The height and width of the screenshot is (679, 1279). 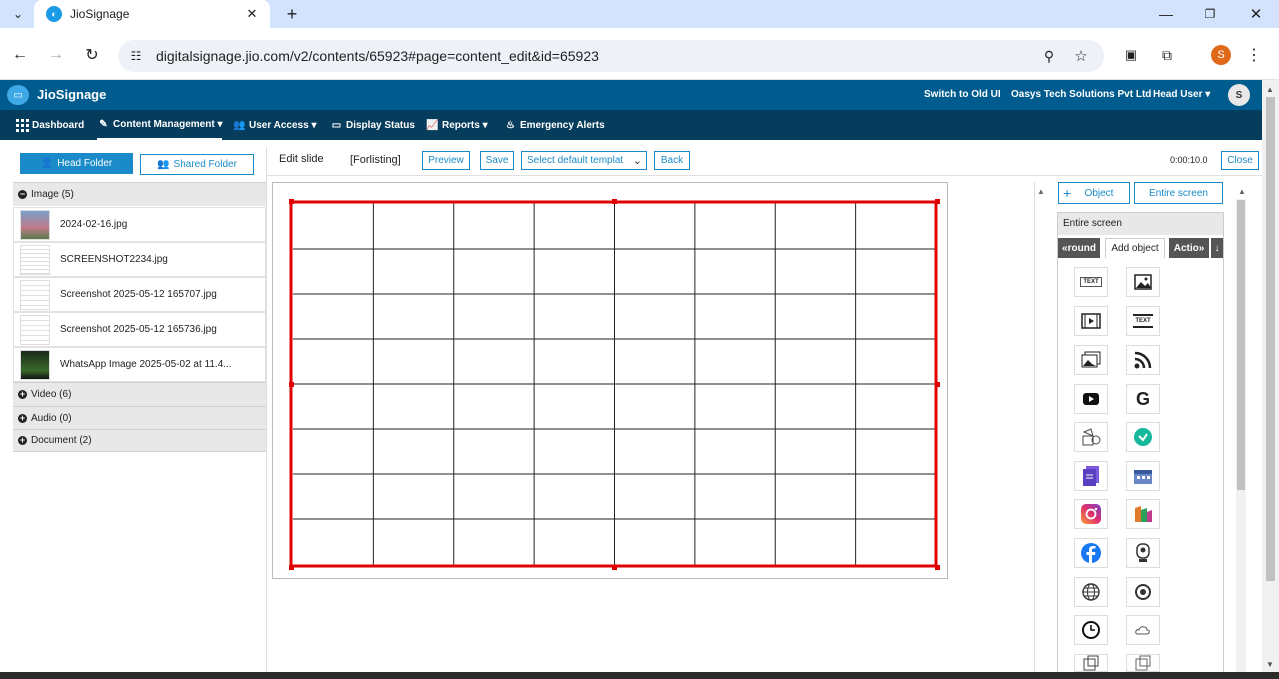 I want to click on folder-audio: + Audio (0), so click(x=139, y=417).